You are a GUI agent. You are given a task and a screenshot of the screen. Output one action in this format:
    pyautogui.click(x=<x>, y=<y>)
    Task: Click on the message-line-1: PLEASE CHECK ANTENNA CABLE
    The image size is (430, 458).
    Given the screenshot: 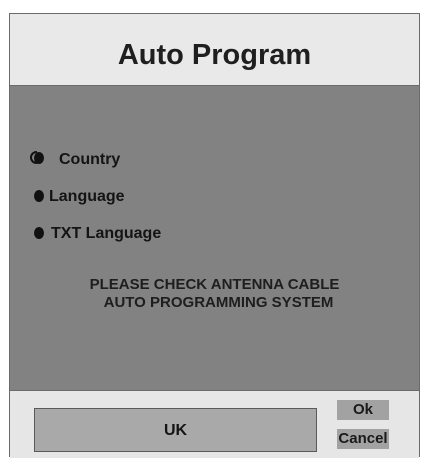 What is the action you would take?
    pyautogui.click(x=214, y=284)
    